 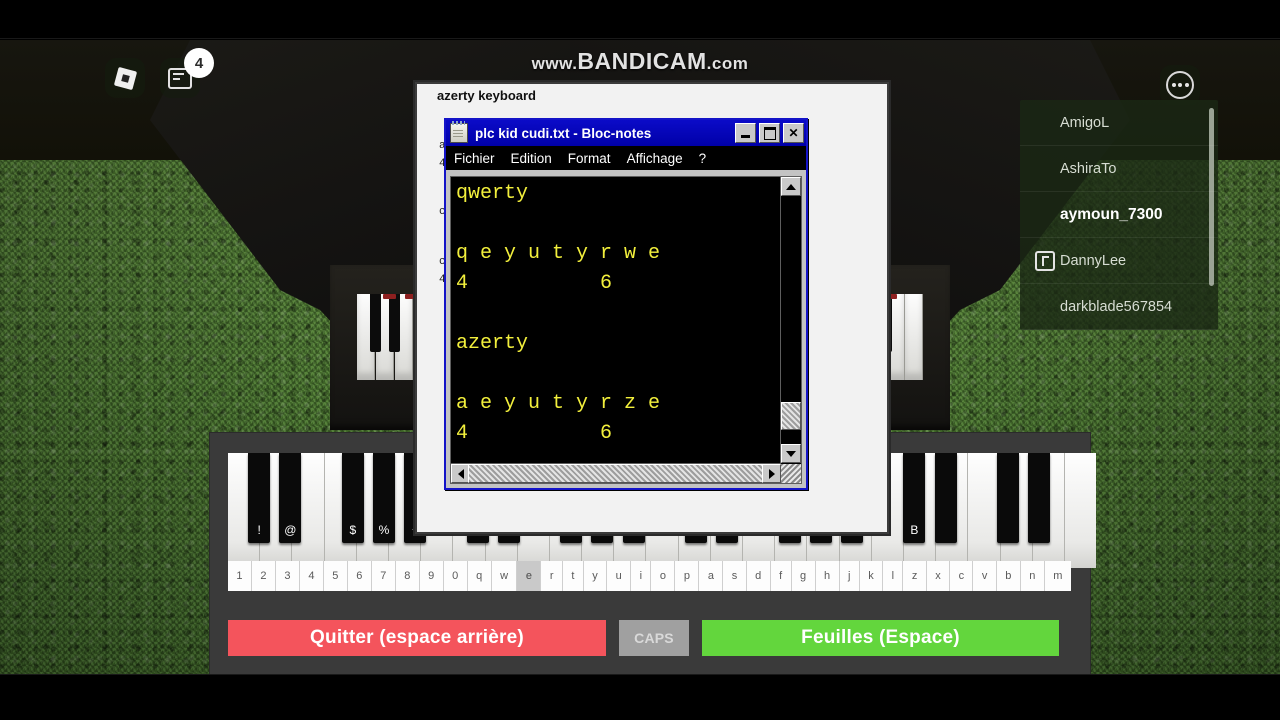 I want to click on caps-button: CAPS, so click(x=654, y=638).